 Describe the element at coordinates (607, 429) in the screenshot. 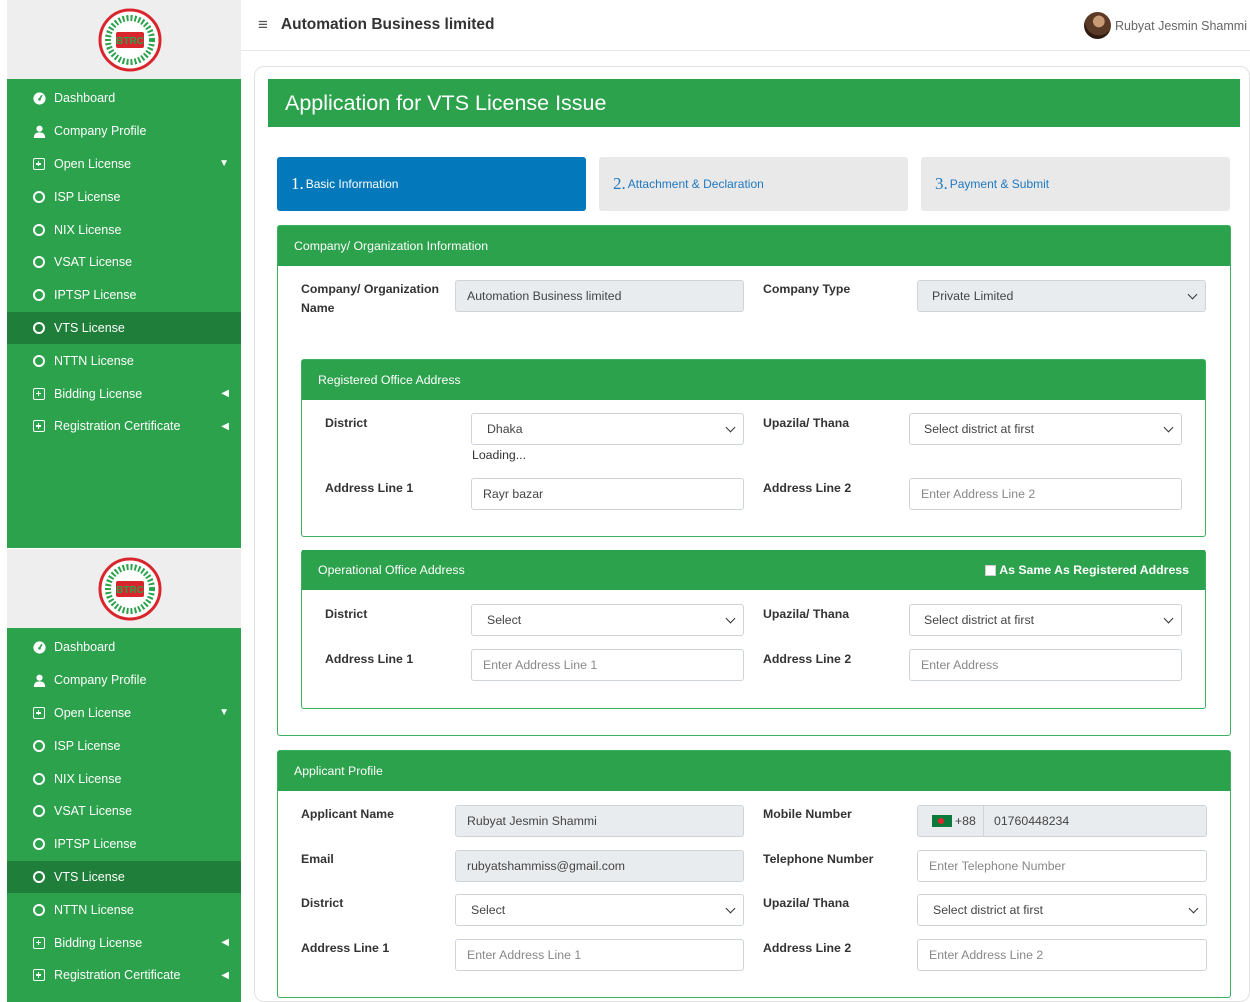

I see `registered-district-select: Dhaka` at that location.